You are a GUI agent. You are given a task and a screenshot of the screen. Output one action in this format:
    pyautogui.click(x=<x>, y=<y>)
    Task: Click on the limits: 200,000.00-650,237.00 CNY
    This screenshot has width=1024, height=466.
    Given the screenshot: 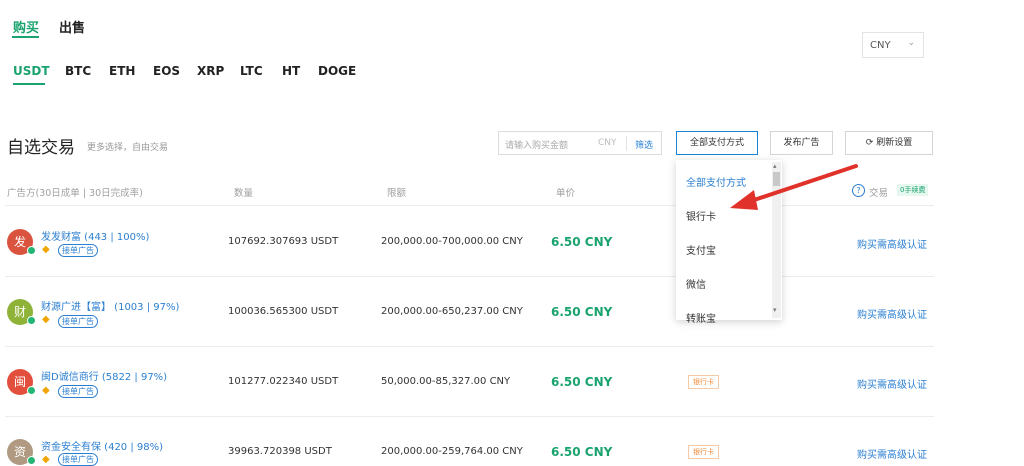 What is the action you would take?
    pyautogui.click(x=452, y=311)
    